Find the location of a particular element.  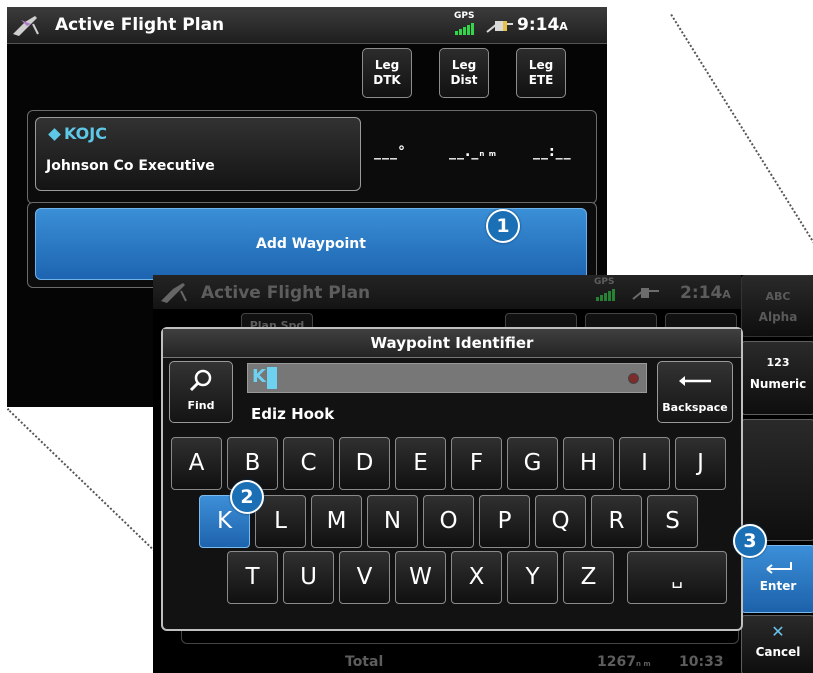

key-z: Z is located at coordinates (588, 577).